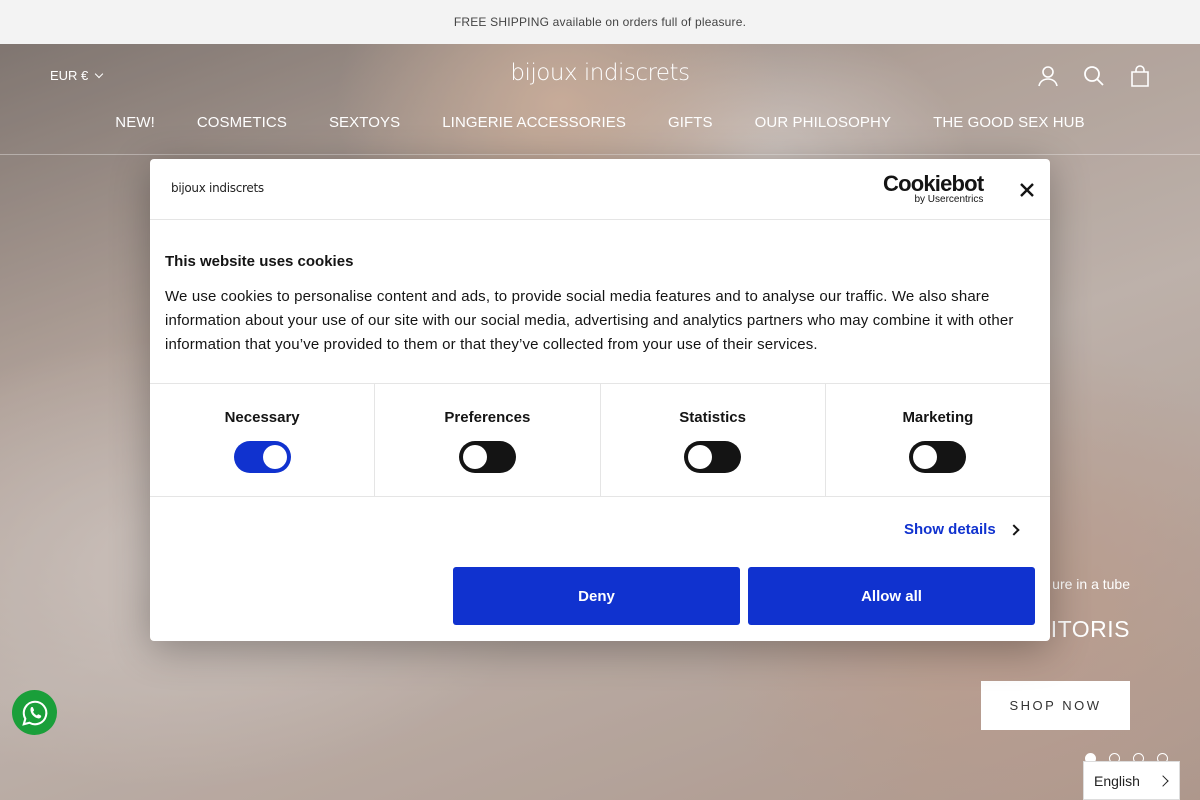  Describe the element at coordinates (712, 417) in the screenshot. I see `category-label: Statistics` at that location.